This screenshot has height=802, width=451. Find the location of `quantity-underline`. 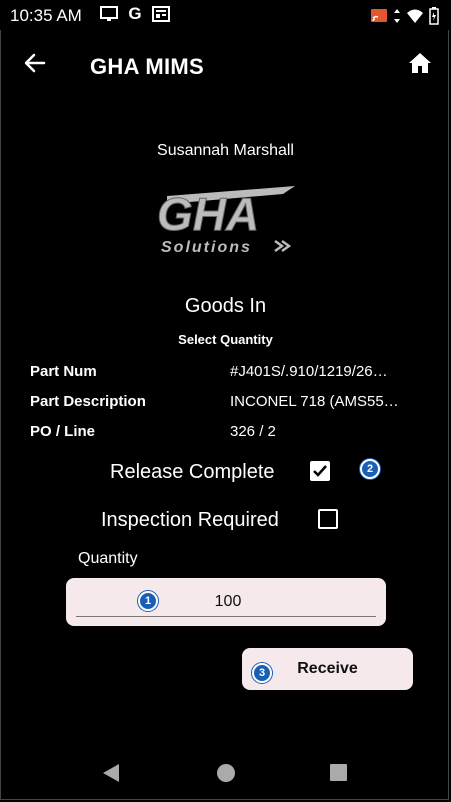

quantity-underline is located at coordinates (226, 616).